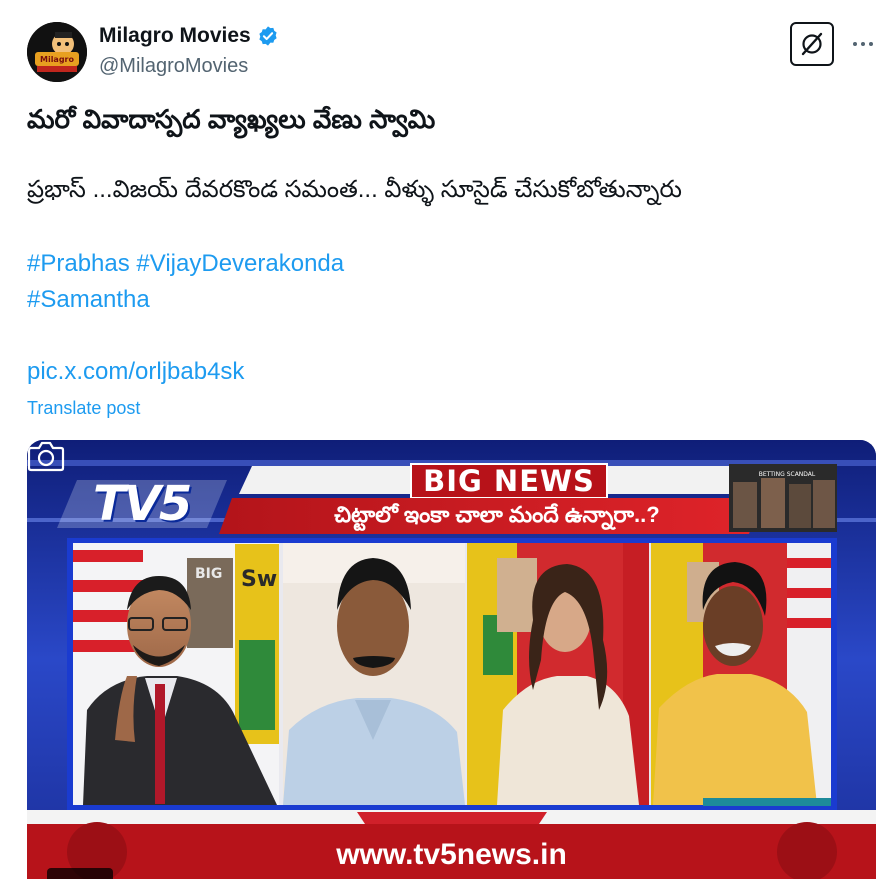 The height and width of the screenshot is (879, 894). I want to click on svg-text: Sw, so click(259, 579).